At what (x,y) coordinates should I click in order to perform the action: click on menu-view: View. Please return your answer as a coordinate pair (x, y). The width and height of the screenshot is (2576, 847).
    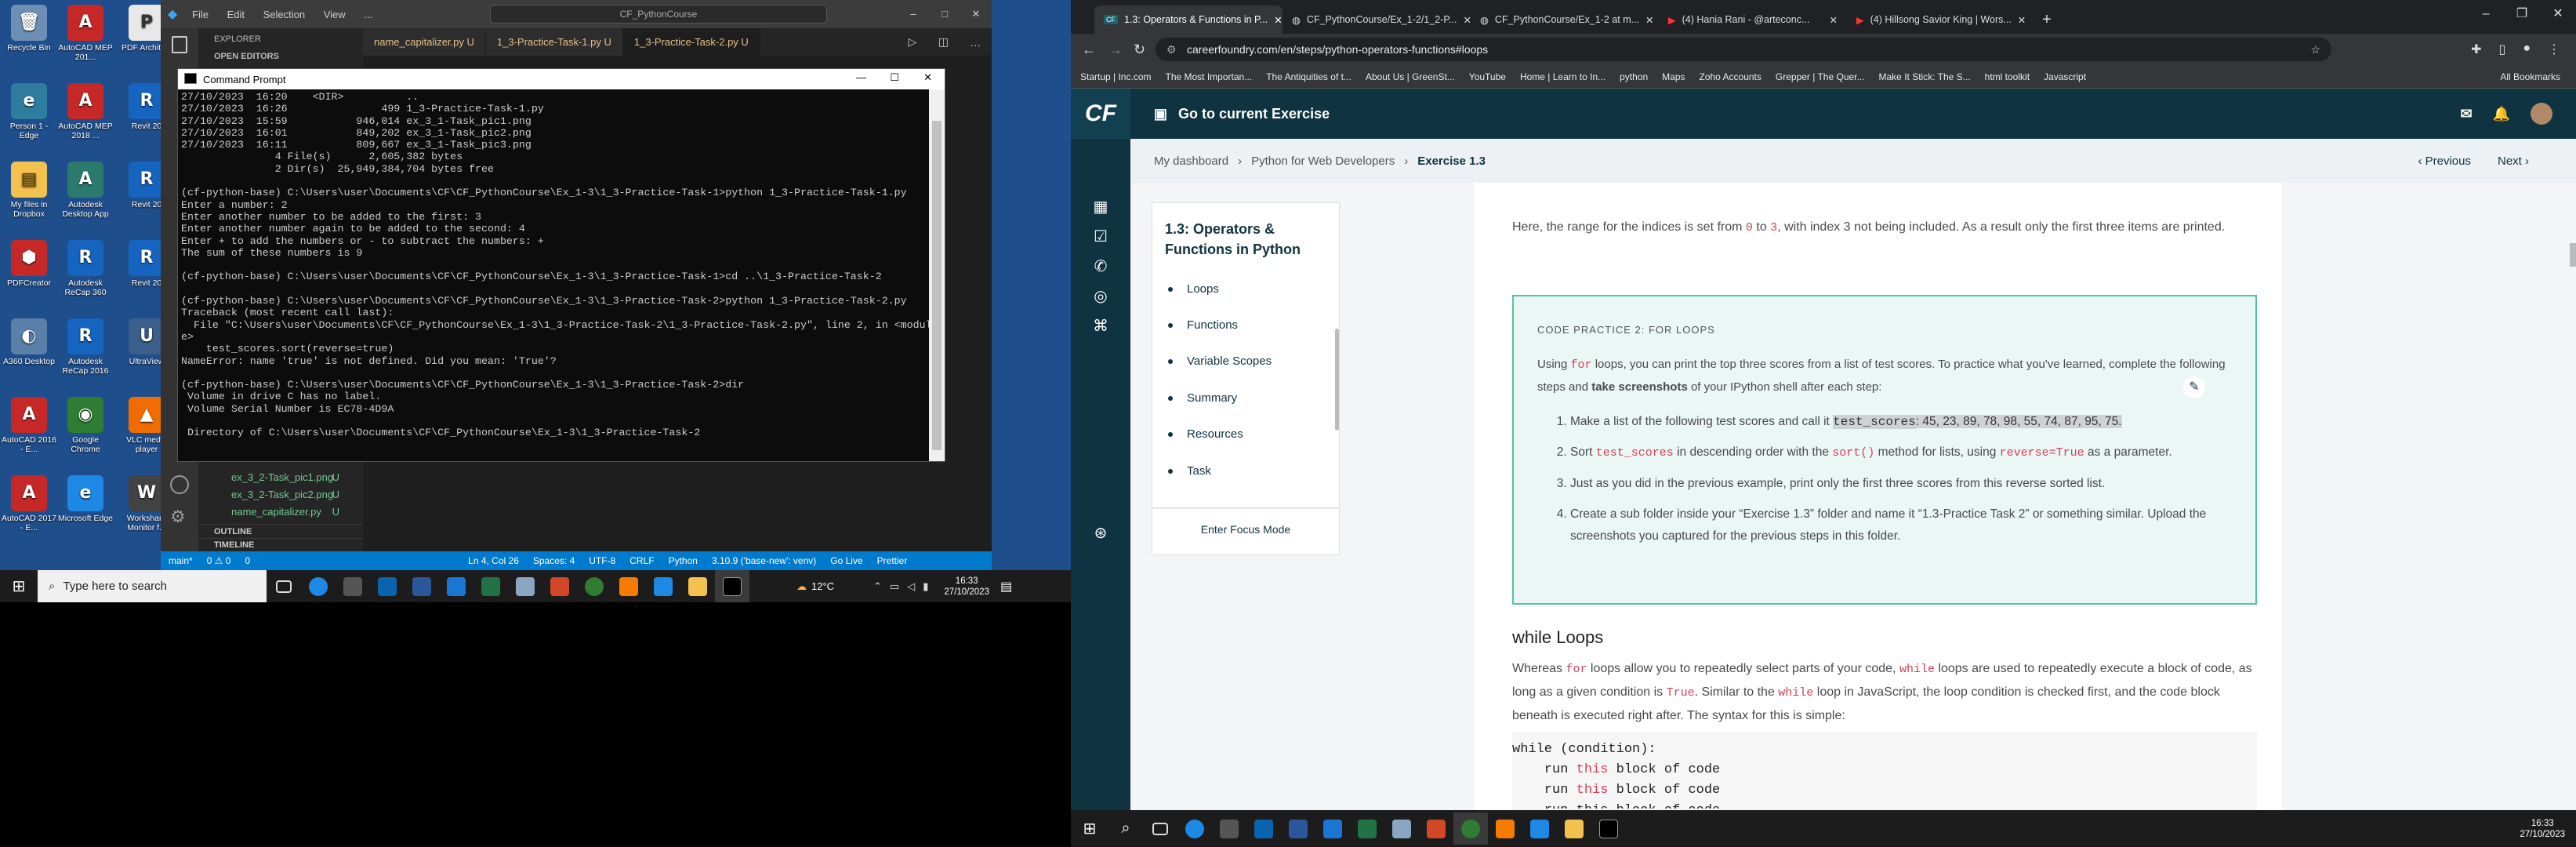
    Looking at the image, I should click on (335, 14).